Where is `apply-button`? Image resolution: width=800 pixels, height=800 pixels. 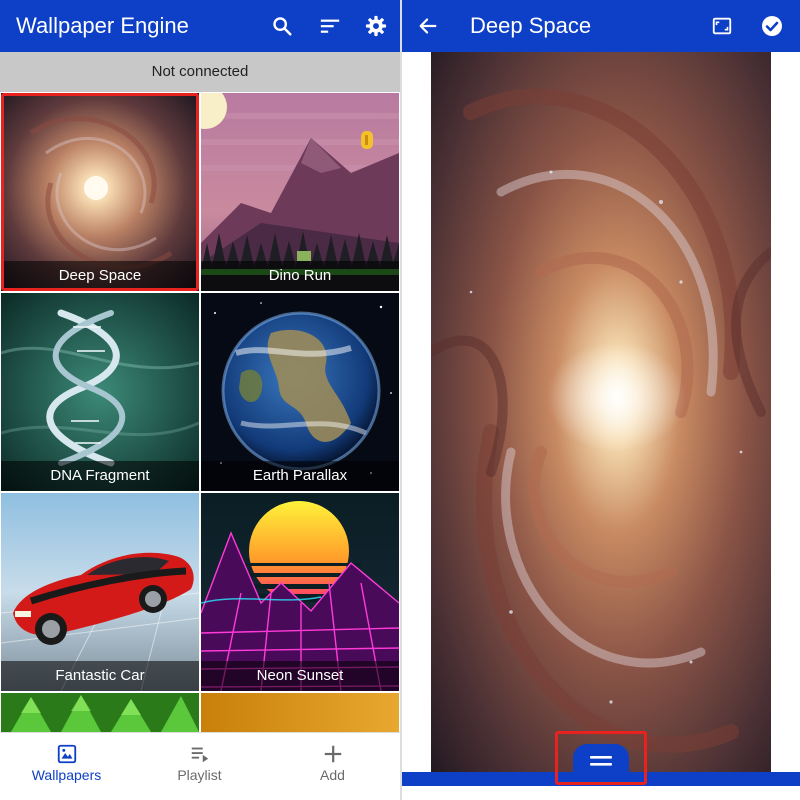
apply-button is located at coordinates (772, 26).